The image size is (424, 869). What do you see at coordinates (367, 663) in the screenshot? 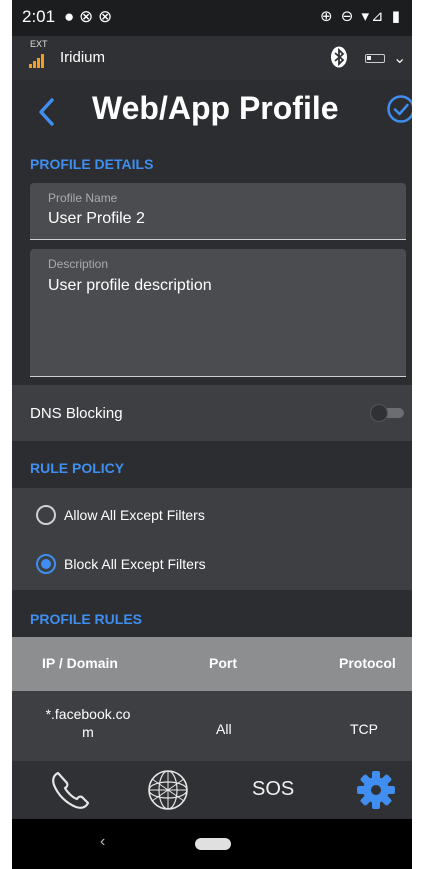
I see `column-header-protocol: Protocol` at bounding box center [367, 663].